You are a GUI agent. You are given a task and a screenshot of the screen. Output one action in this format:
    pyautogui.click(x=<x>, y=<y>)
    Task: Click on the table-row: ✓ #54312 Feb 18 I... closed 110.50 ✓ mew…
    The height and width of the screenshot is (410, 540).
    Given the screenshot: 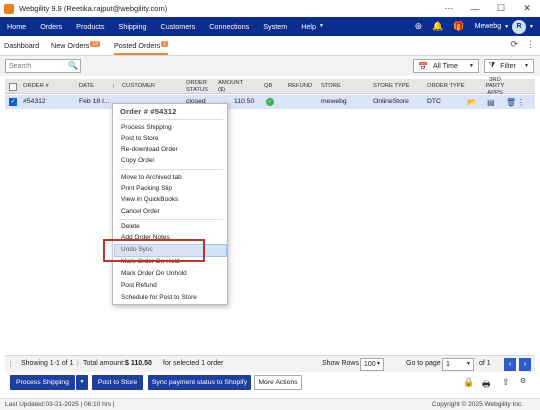 What is the action you would take?
    pyautogui.click(x=270, y=102)
    